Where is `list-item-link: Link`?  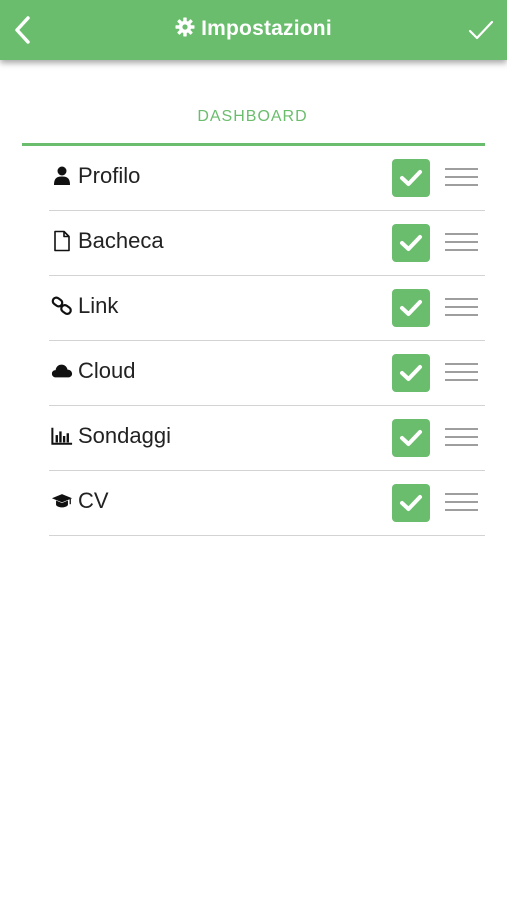
list-item-link: Link is located at coordinates (267, 308).